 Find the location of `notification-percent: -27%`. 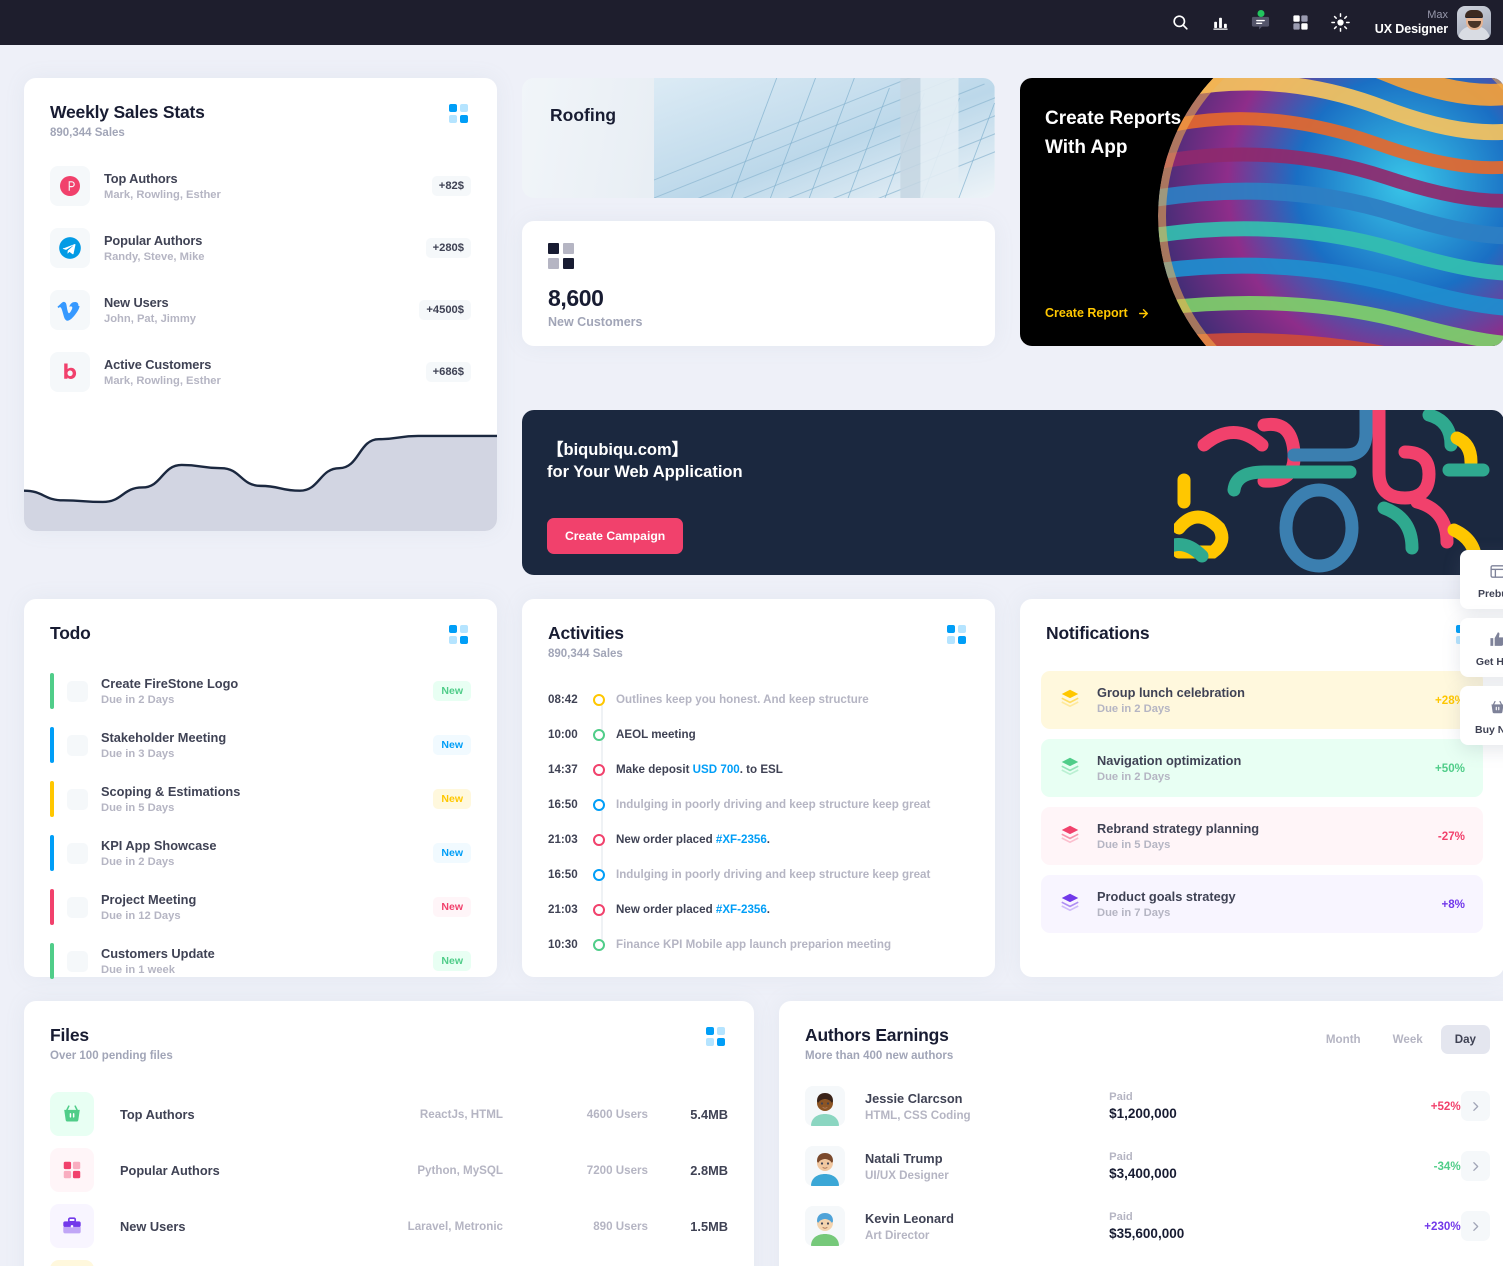

notification-percent: -27% is located at coordinates (1451, 836).